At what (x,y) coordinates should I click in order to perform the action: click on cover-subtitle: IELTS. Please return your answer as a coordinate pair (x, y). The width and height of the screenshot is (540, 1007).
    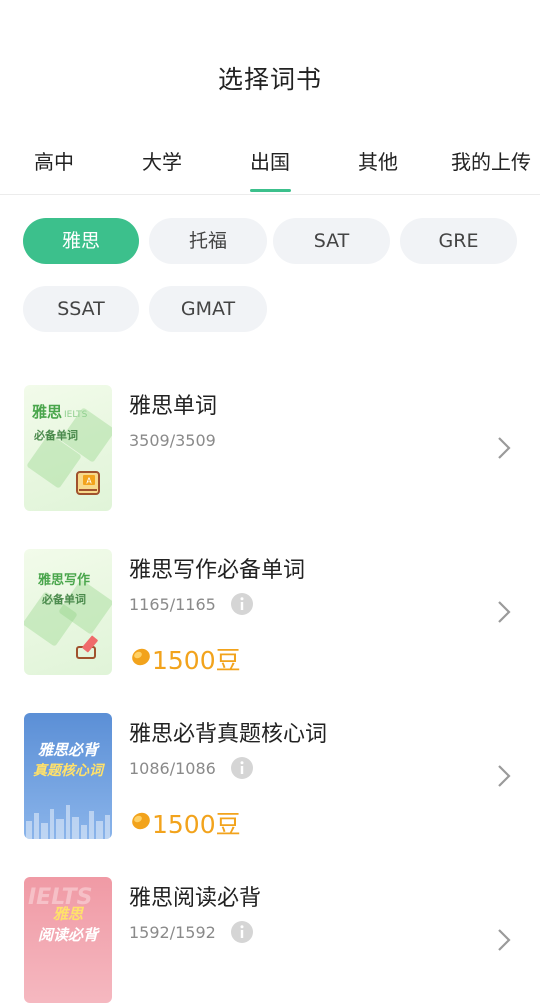
    Looking at the image, I should click on (76, 415).